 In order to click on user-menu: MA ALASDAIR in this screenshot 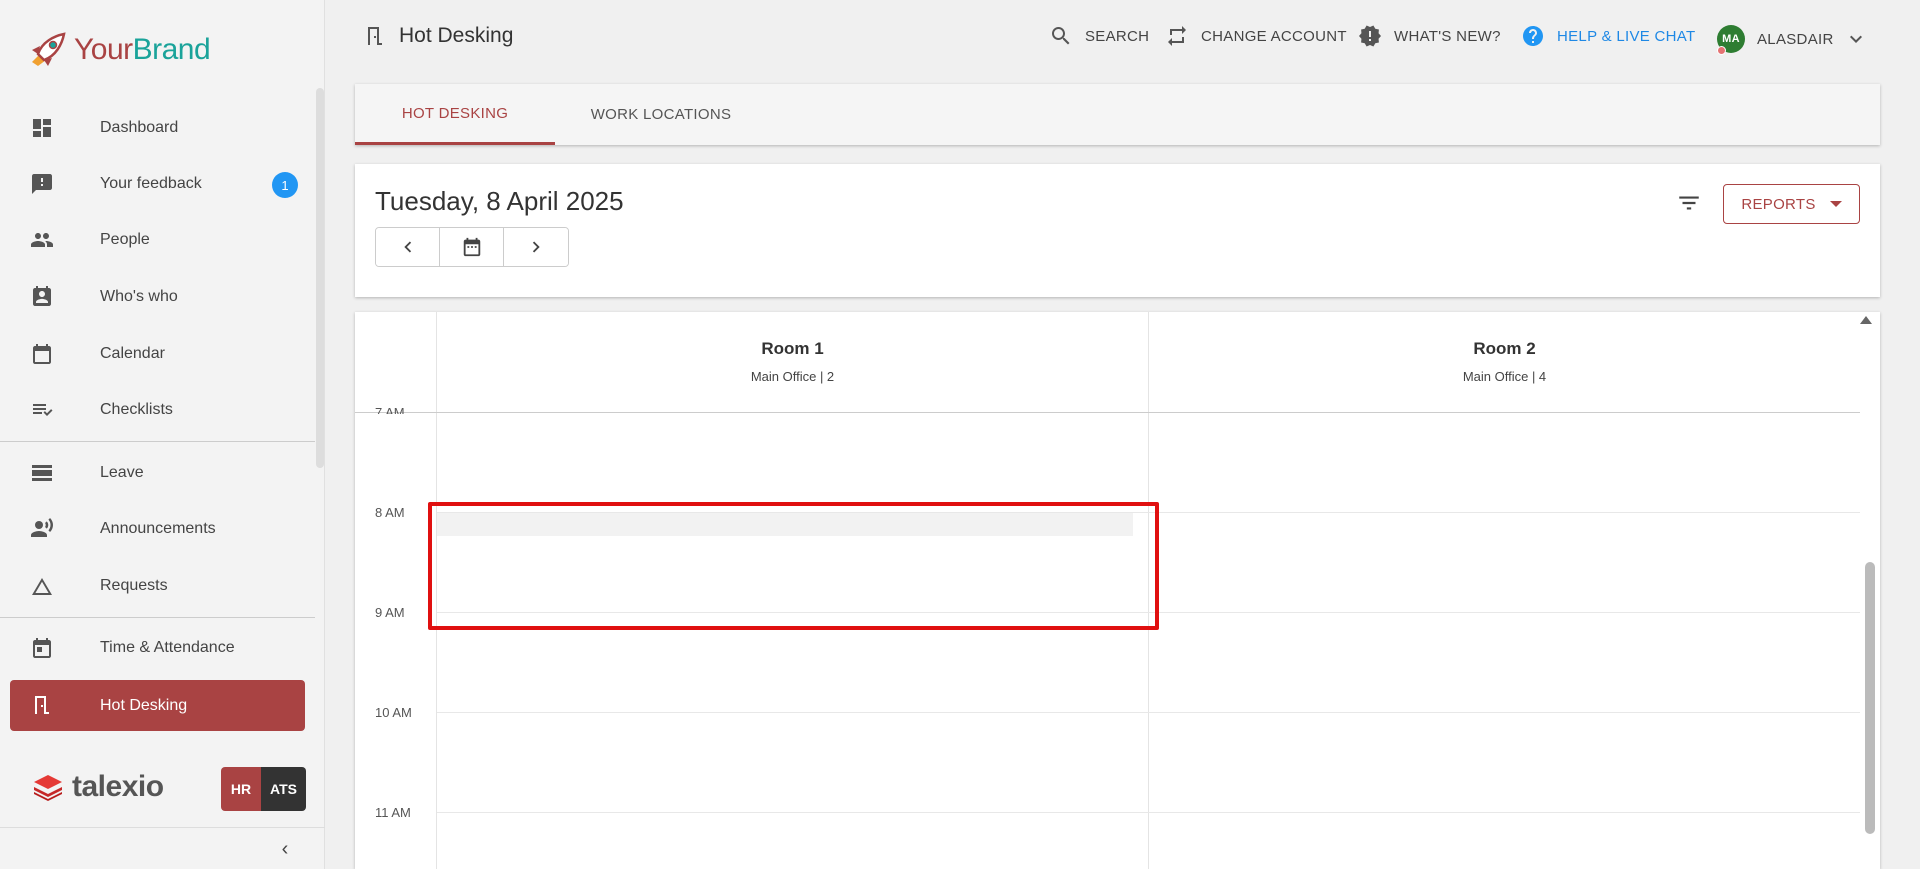, I will do `click(1792, 40)`.